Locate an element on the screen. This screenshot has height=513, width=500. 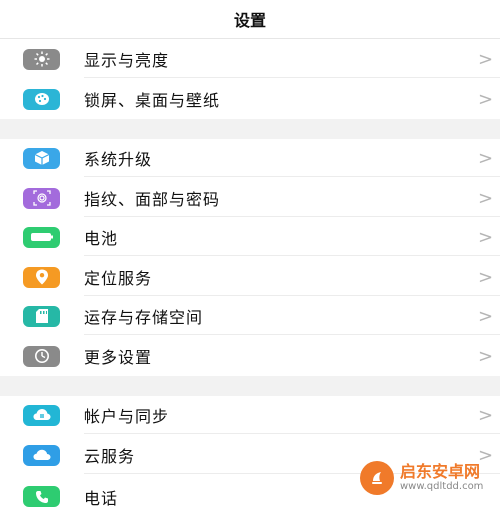
settings-item-location-services: 定位服务 > is located at coordinates (250, 277).